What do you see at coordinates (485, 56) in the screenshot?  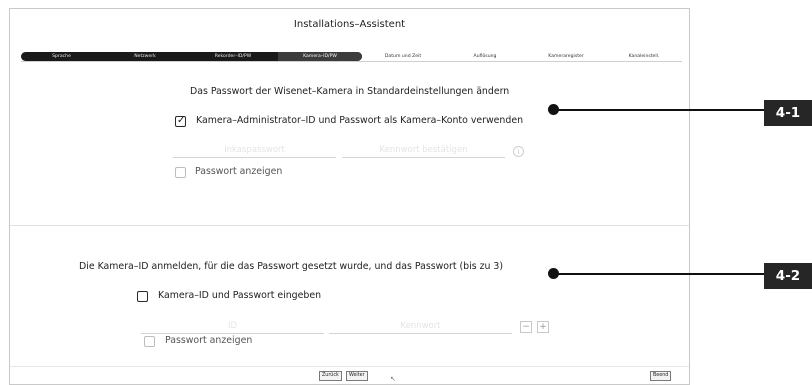 I see `step-aufloesung: Auflösung` at bounding box center [485, 56].